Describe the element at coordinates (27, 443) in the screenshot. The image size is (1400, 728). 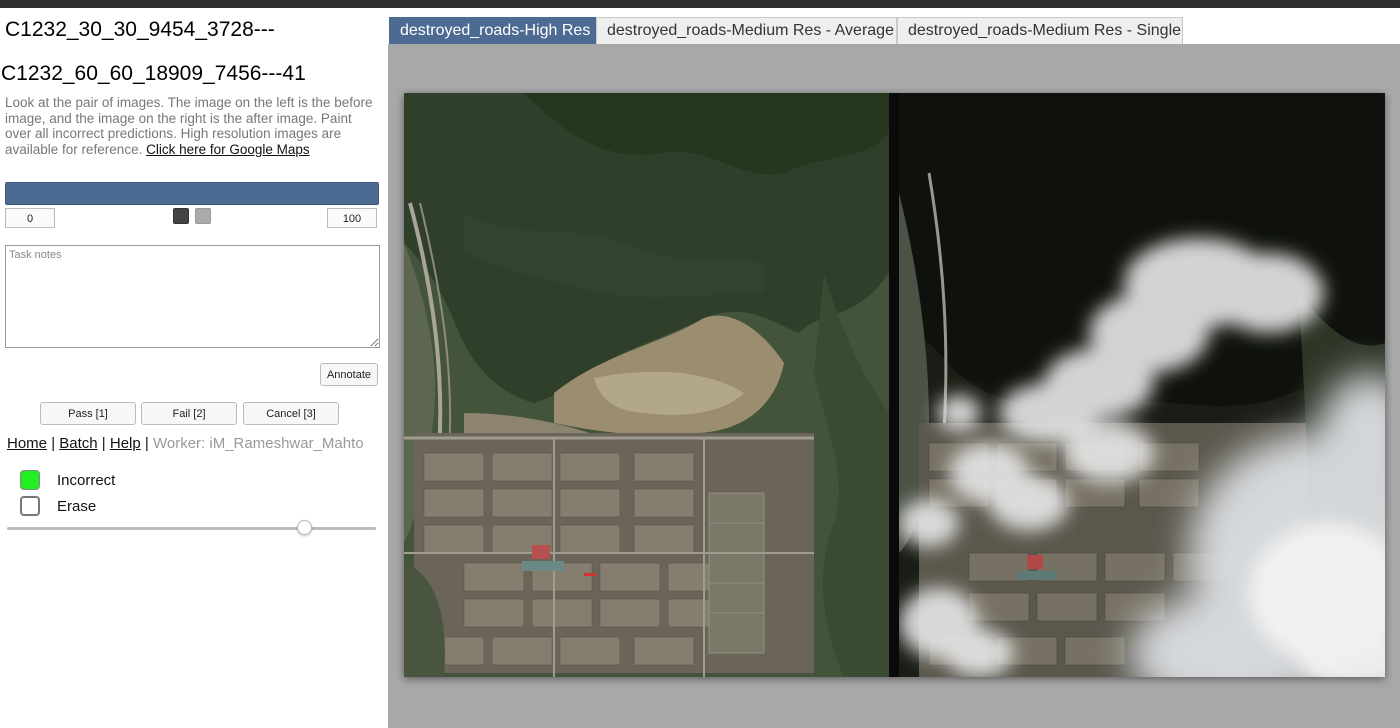
I see `home-link: Home` at that location.